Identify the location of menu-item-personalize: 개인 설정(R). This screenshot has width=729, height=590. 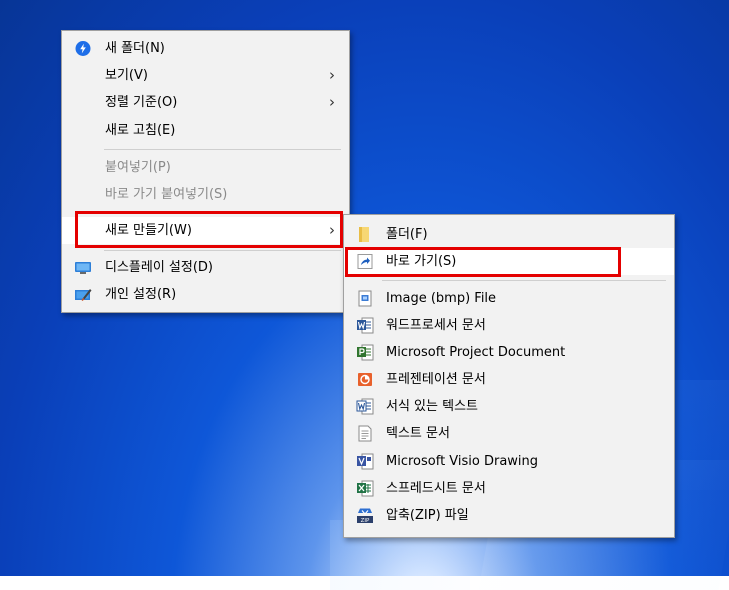
(205, 294).